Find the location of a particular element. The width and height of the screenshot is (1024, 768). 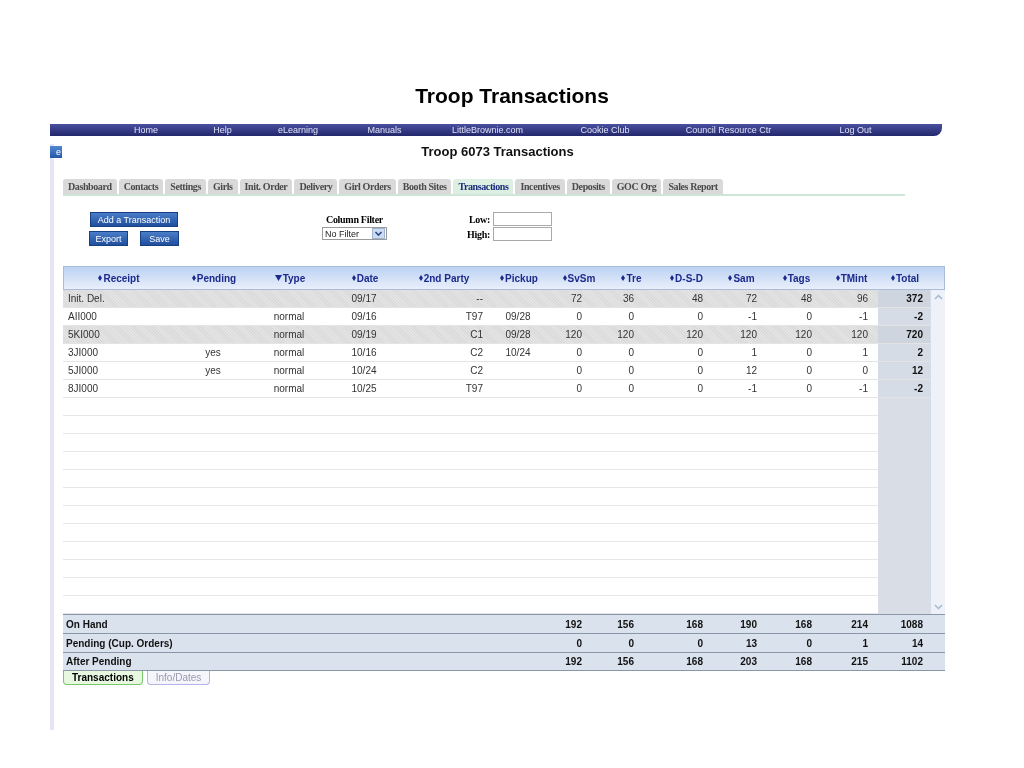

total-cell: 372 is located at coordinates (904, 298).